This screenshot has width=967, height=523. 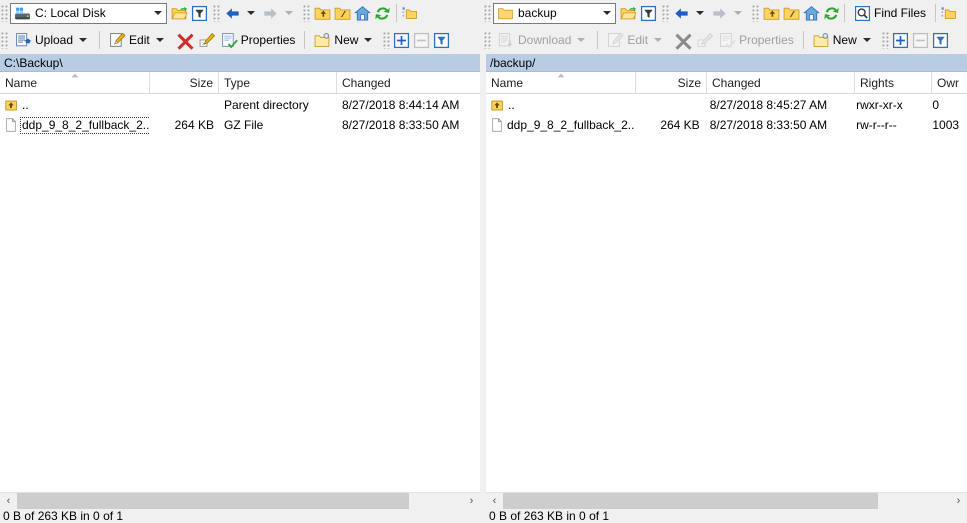 What do you see at coordinates (52, 40) in the screenshot?
I see `upload-button: Upload` at bounding box center [52, 40].